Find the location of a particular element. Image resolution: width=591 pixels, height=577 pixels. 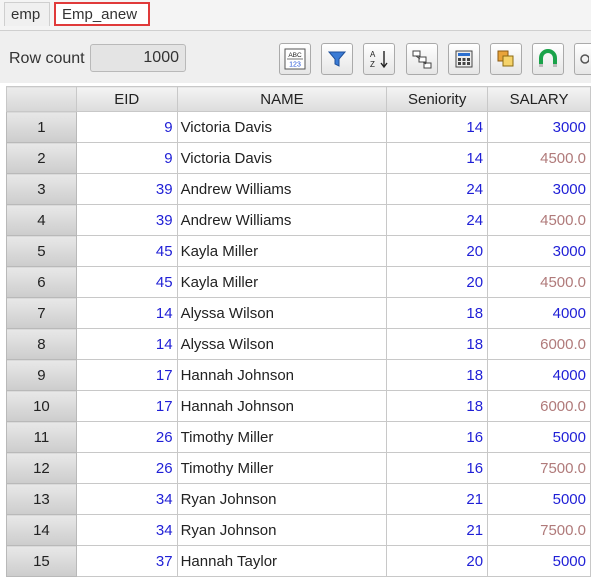

table-row: 10 17 Hannah Johnson 18 6000.0 is located at coordinates (298, 406).